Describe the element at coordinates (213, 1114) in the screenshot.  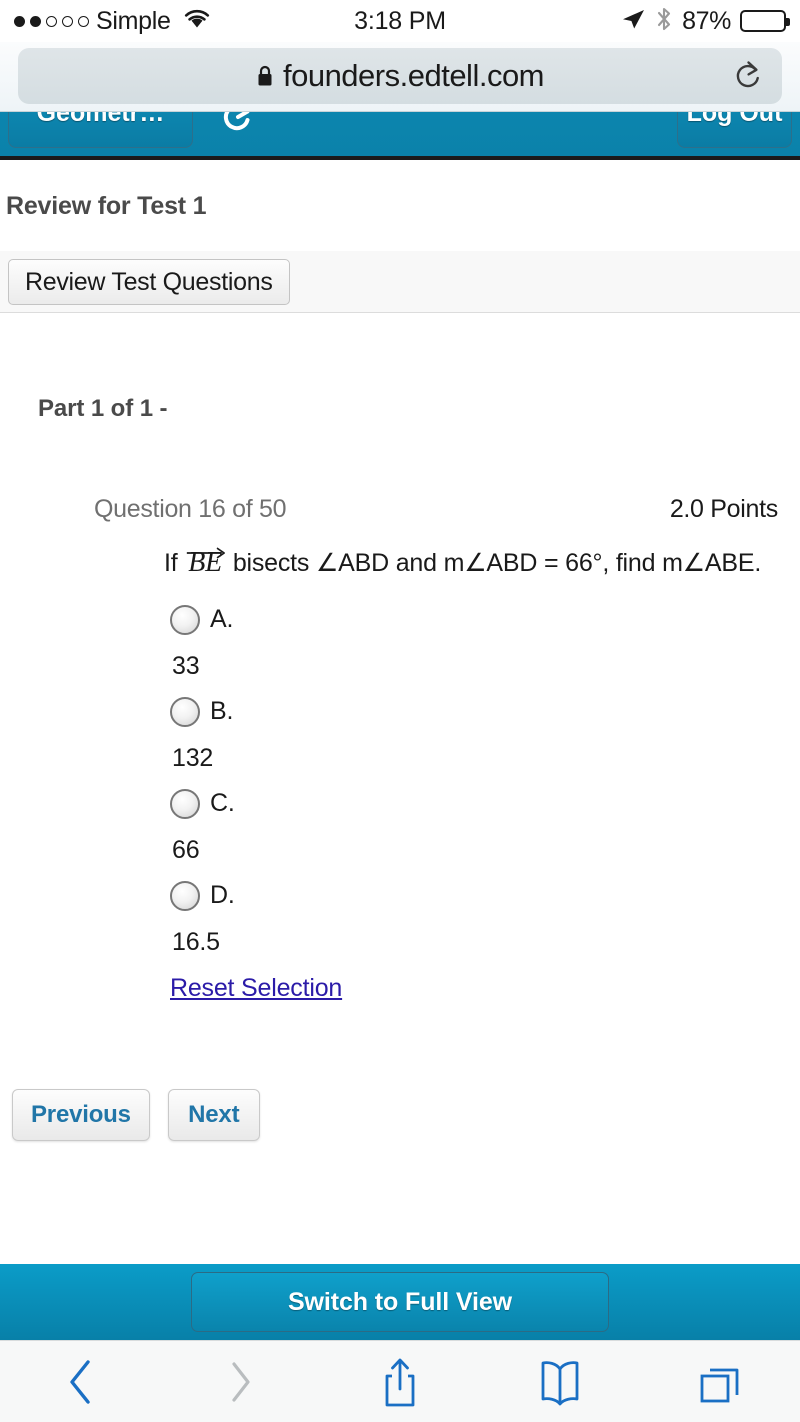
I see `next-button: Next` at that location.